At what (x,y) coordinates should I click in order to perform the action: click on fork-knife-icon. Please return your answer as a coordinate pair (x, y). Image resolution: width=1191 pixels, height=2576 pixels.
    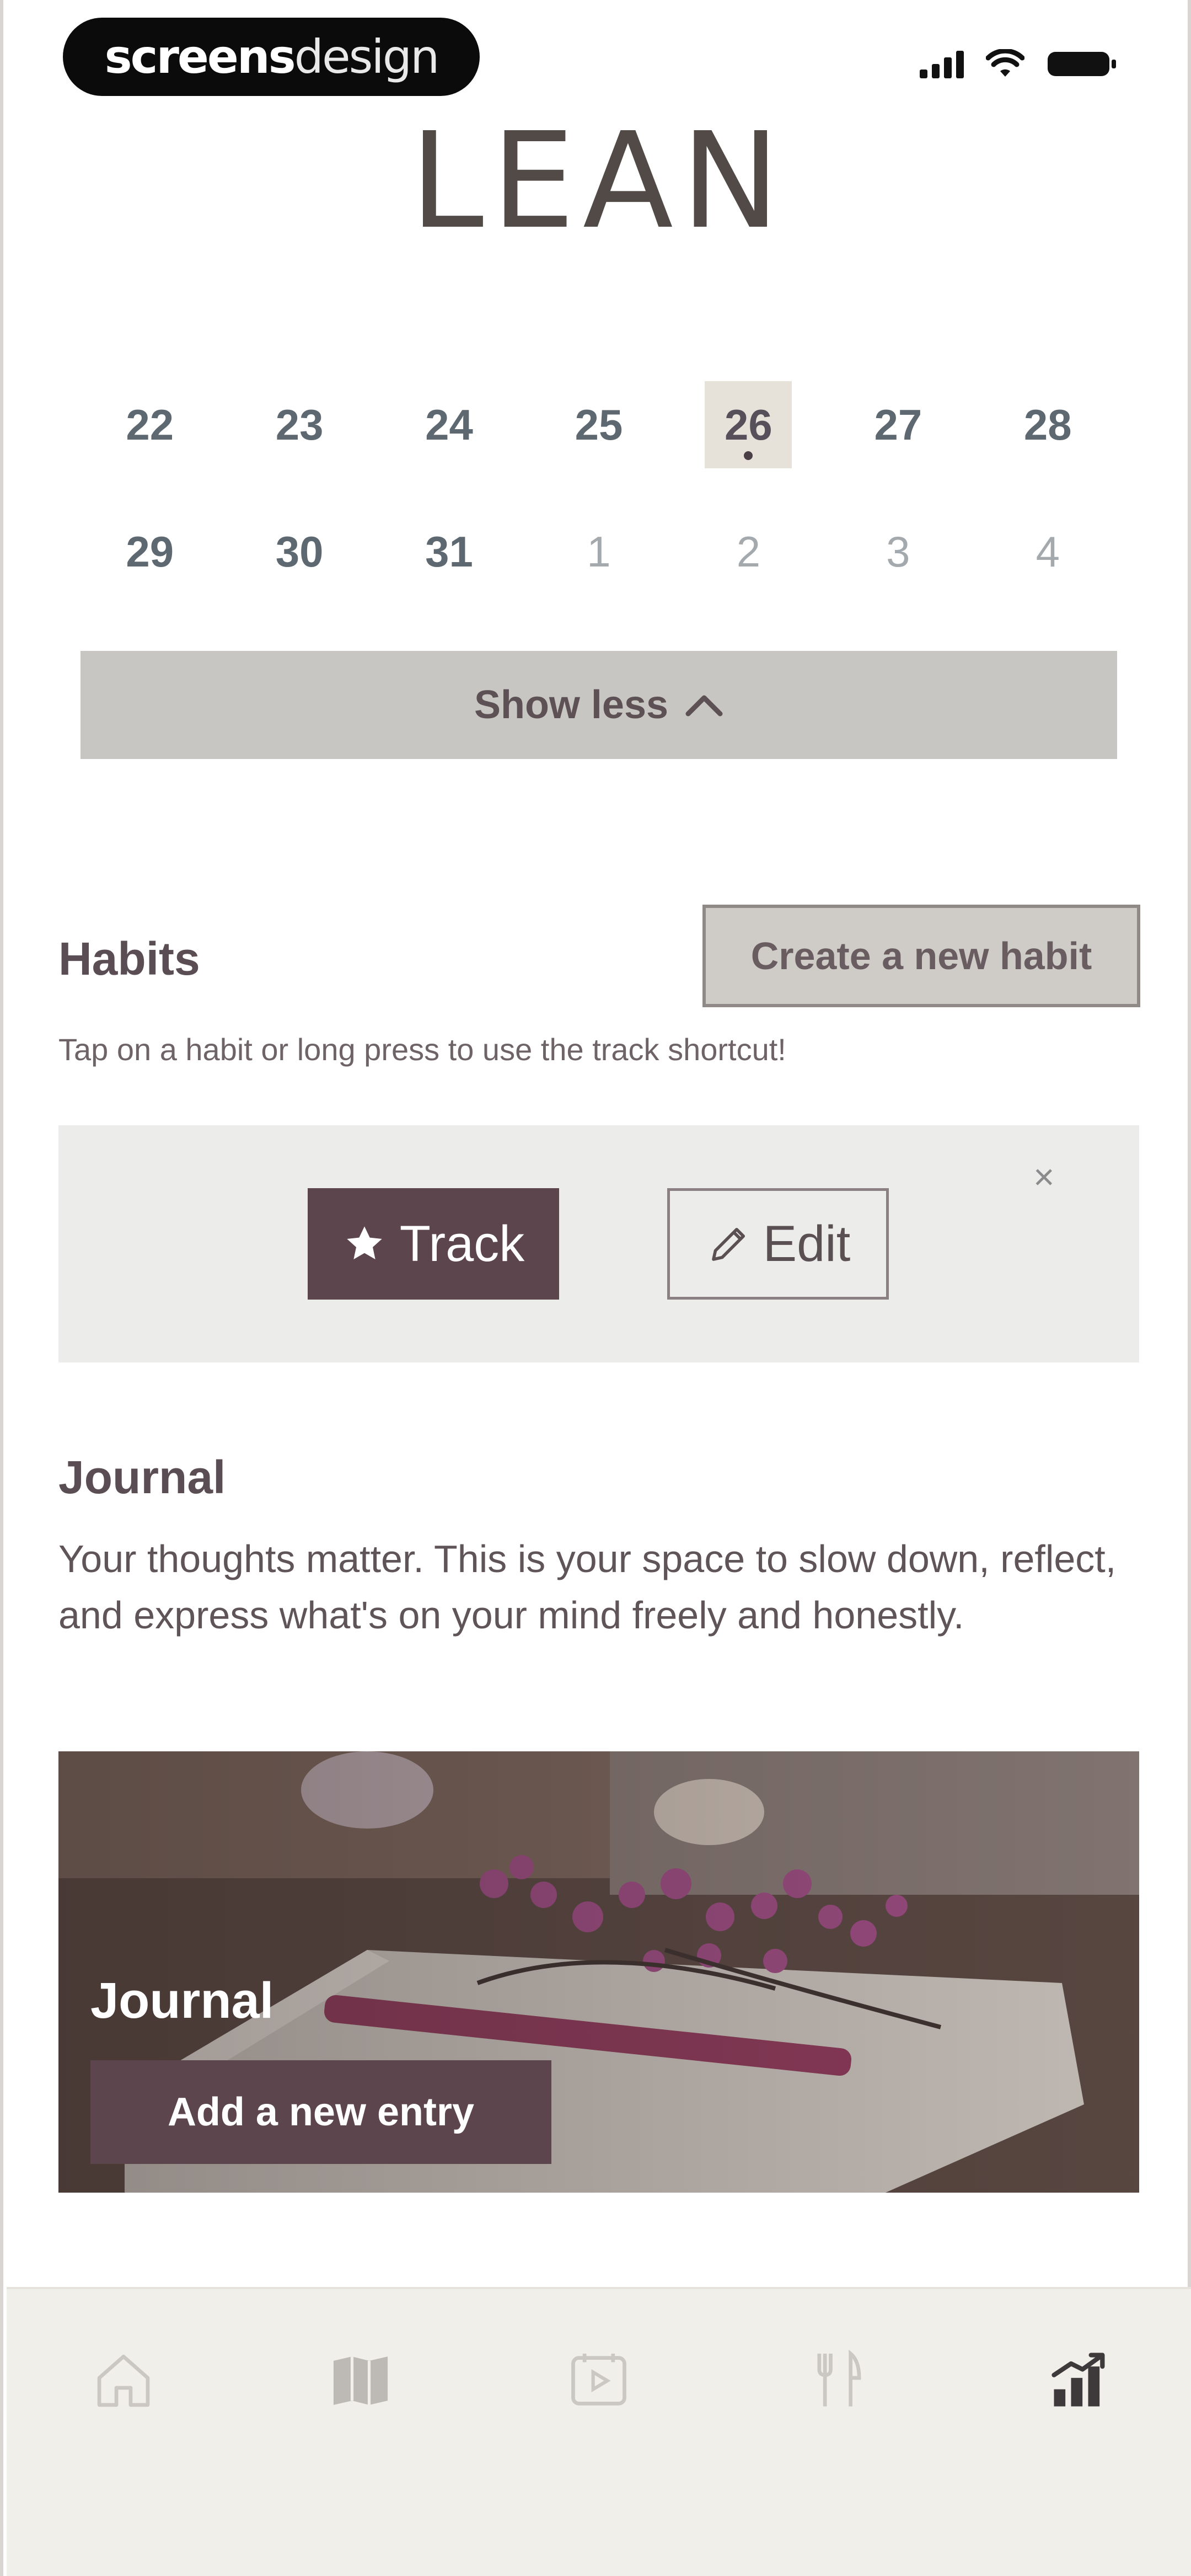
    Looking at the image, I should click on (839, 2378).